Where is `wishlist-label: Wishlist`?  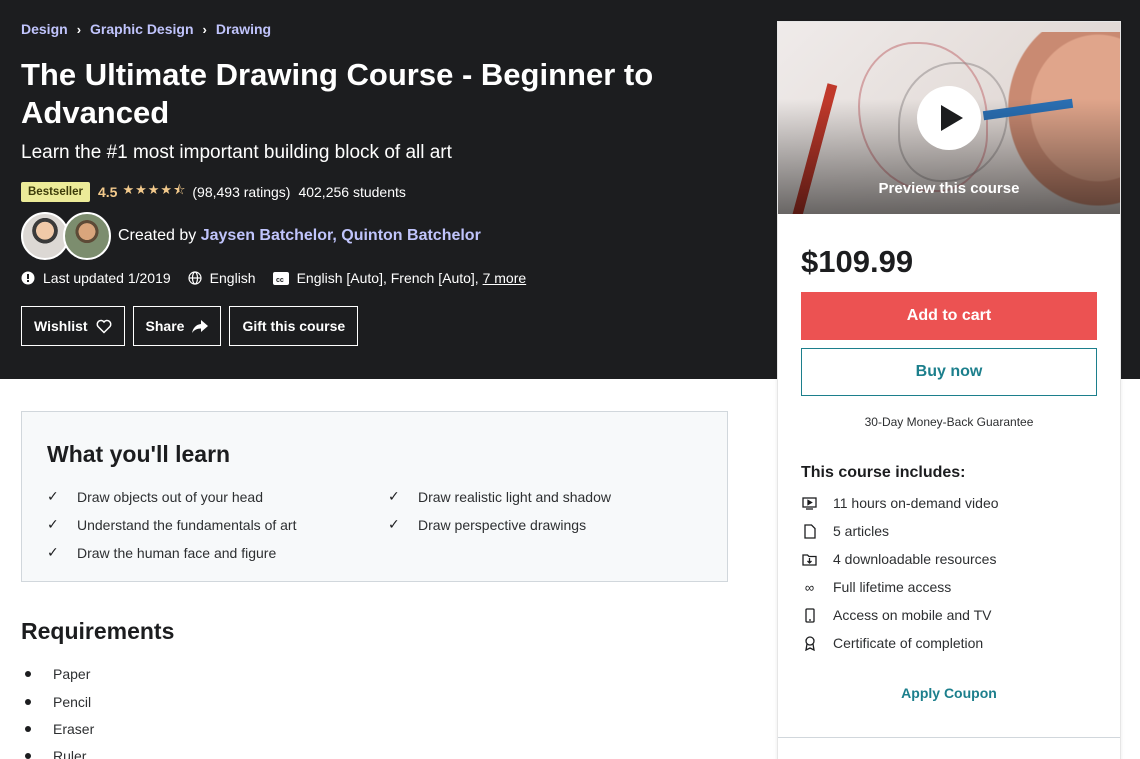
wishlist-label: Wishlist is located at coordinates (61, 326).